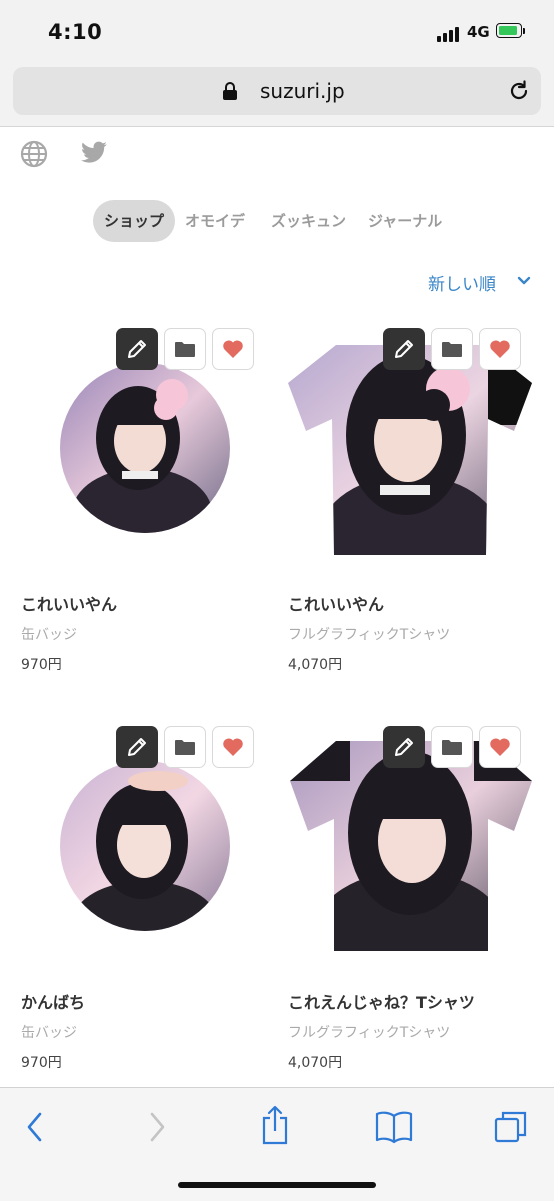  Describe the element at coordinates (524, 281) in the screenshot. I see `chevron-down-icon` at that location.